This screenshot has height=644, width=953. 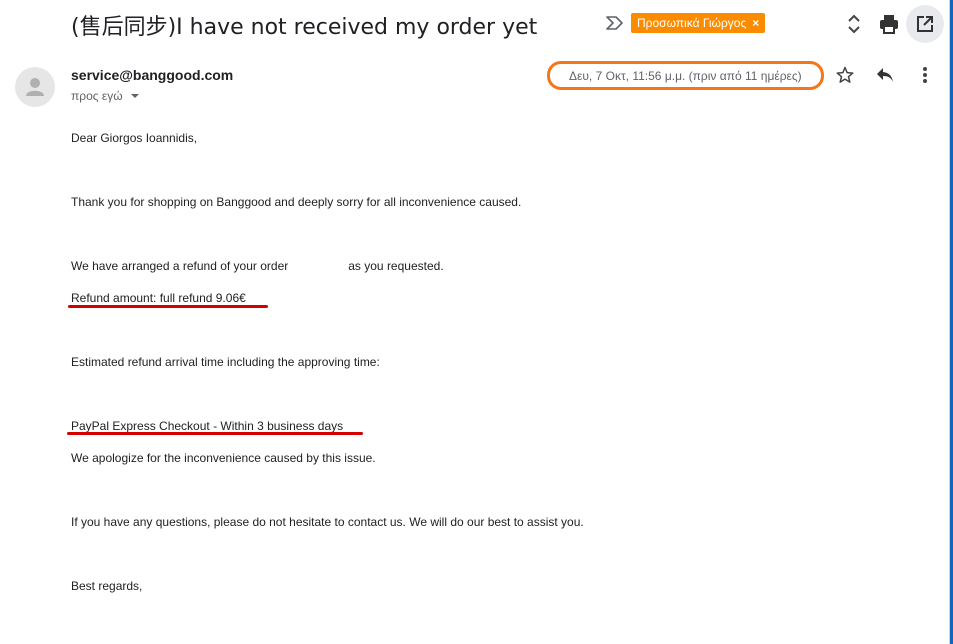 I want to click on refund-text-pre: We have arranged a refund of your order, so click(x=180, y=266).